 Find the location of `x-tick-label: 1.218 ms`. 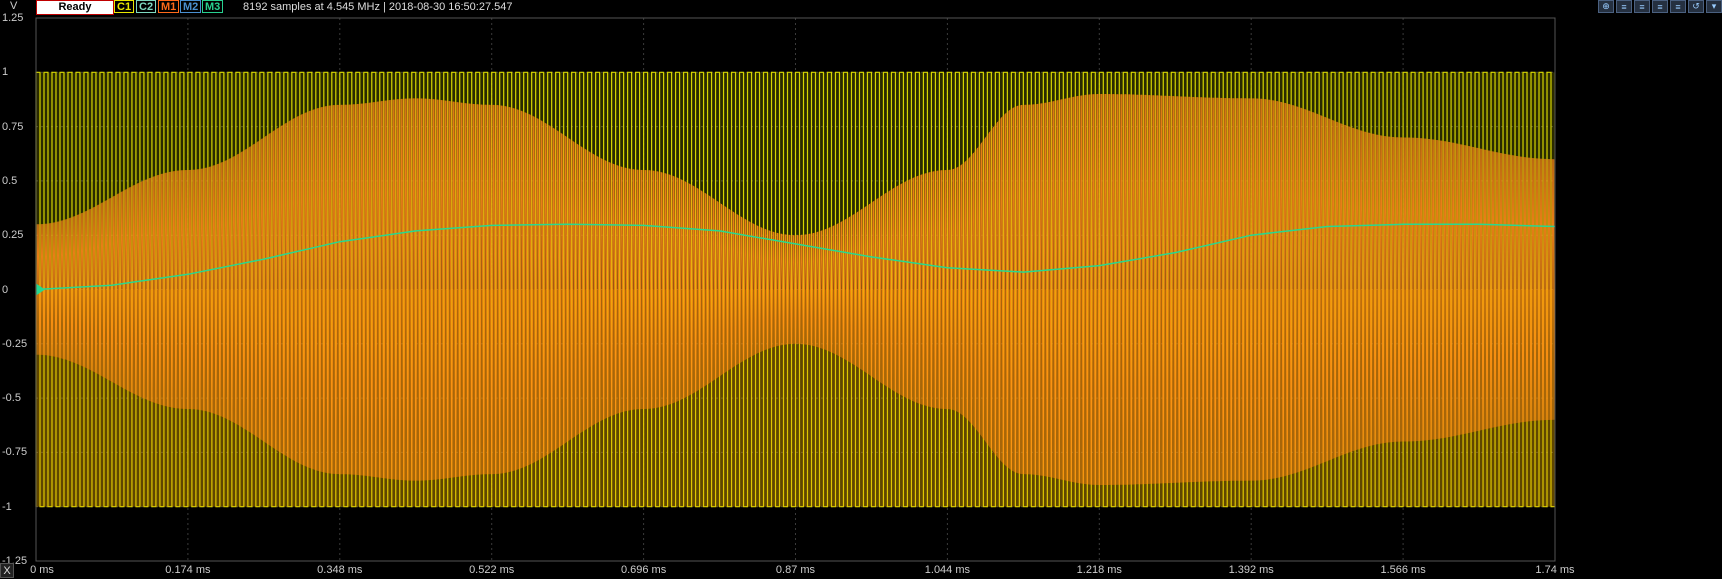

x-tick-label: 1.218 ms is located at coordinates (1099, 570).